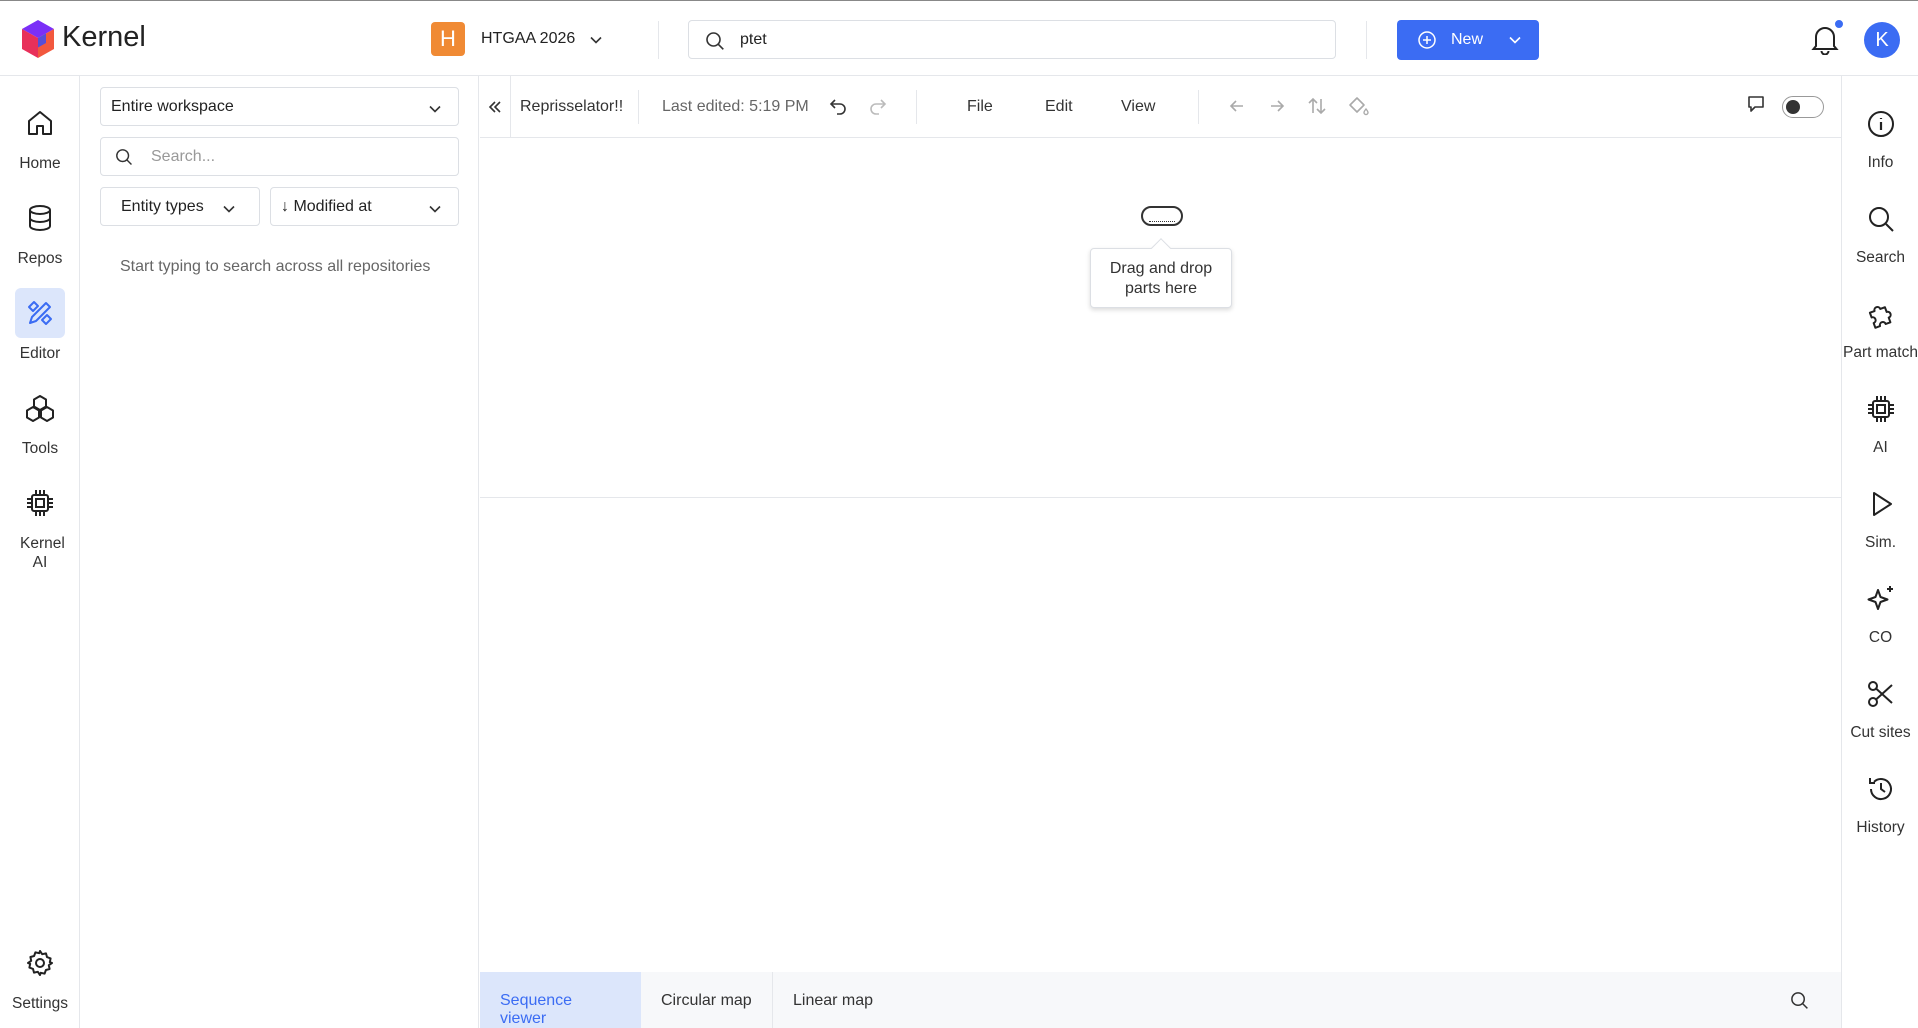 This screenshot has height=1028, width=1918. I want to click on nav-tools: Tools, so click(40, 420).